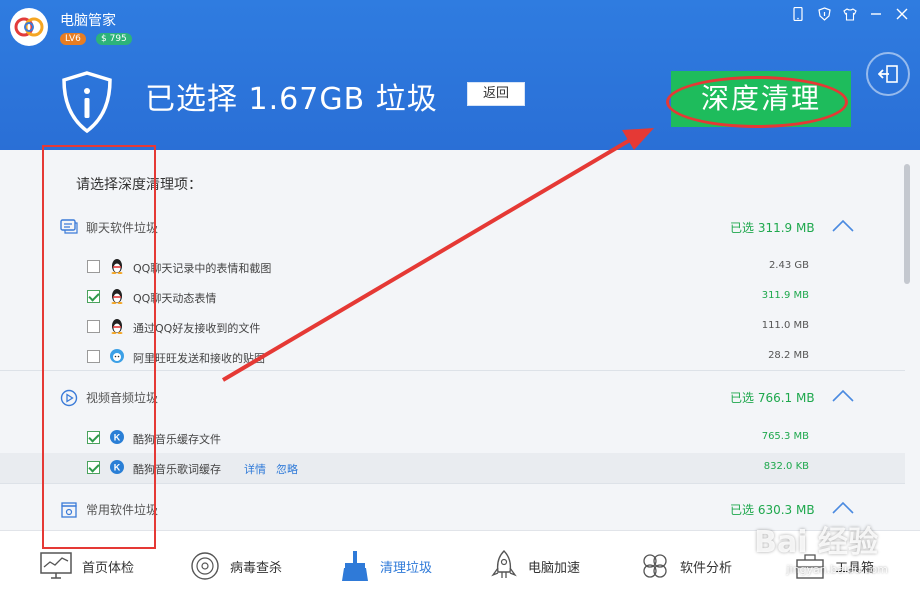 This screenshot has width=920, height=600. What do you see at coordinates (902, 14) in the screenshot?
I see `close-icon` at bounding box center [902, 14].